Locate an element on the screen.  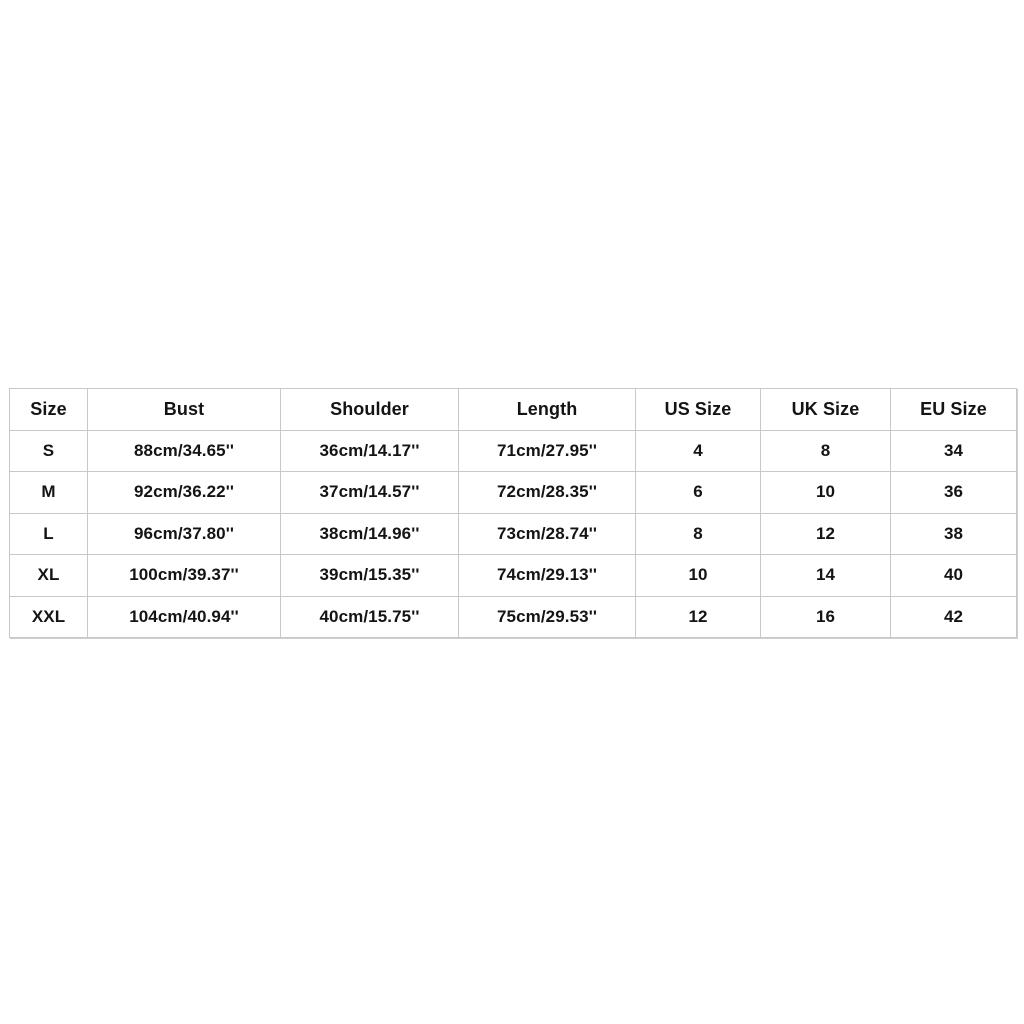
cell-uk-size: 8 is located at coordinates (825, 450).